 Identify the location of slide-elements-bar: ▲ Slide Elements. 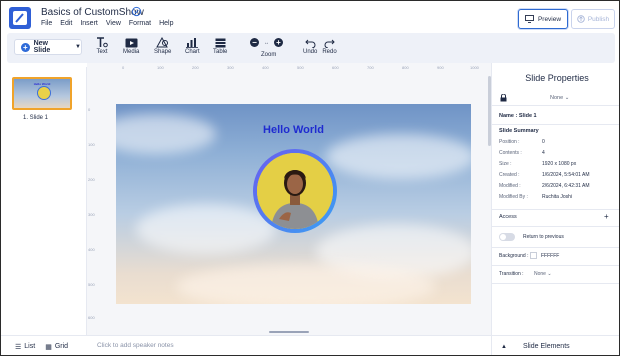
(555, 345).